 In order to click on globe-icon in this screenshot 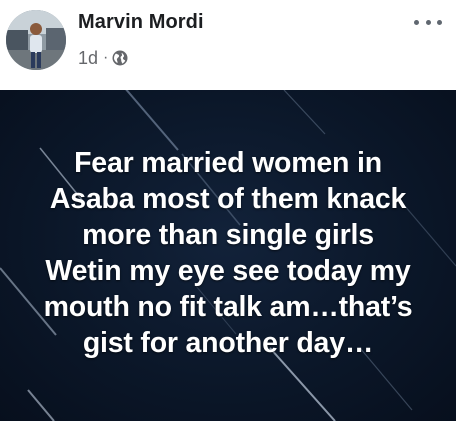, I will do `click(120, 58)`.